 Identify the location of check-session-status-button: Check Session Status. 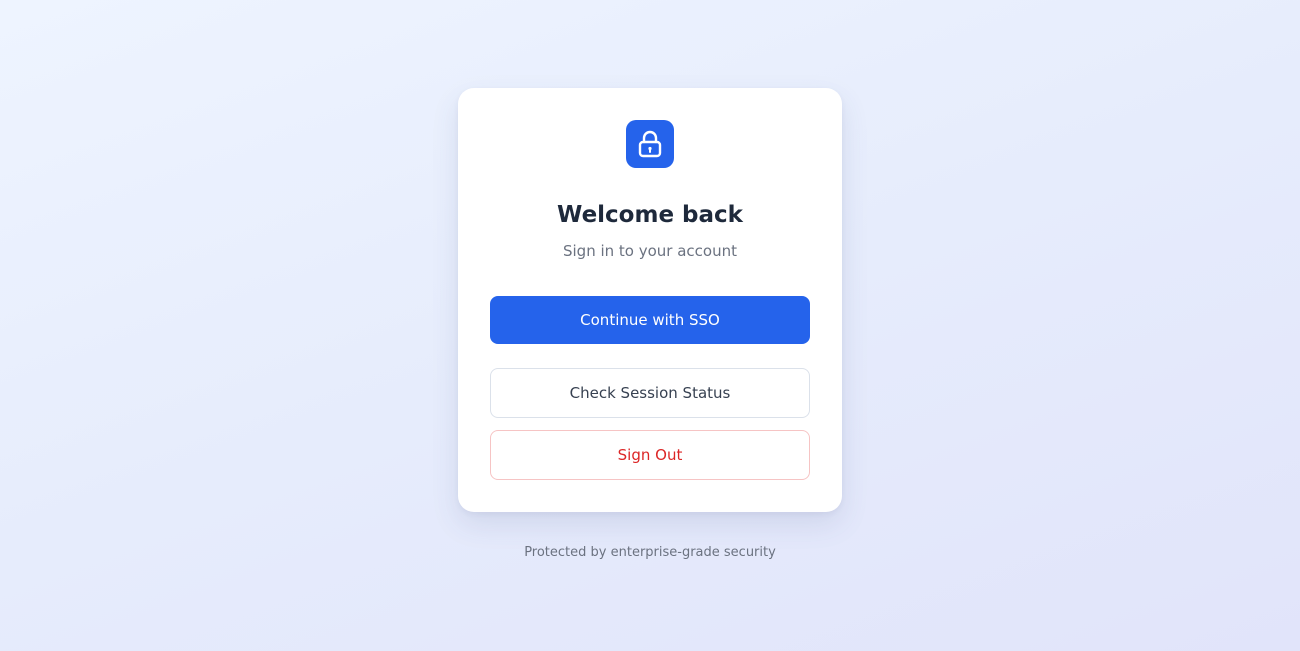
(650, 393).